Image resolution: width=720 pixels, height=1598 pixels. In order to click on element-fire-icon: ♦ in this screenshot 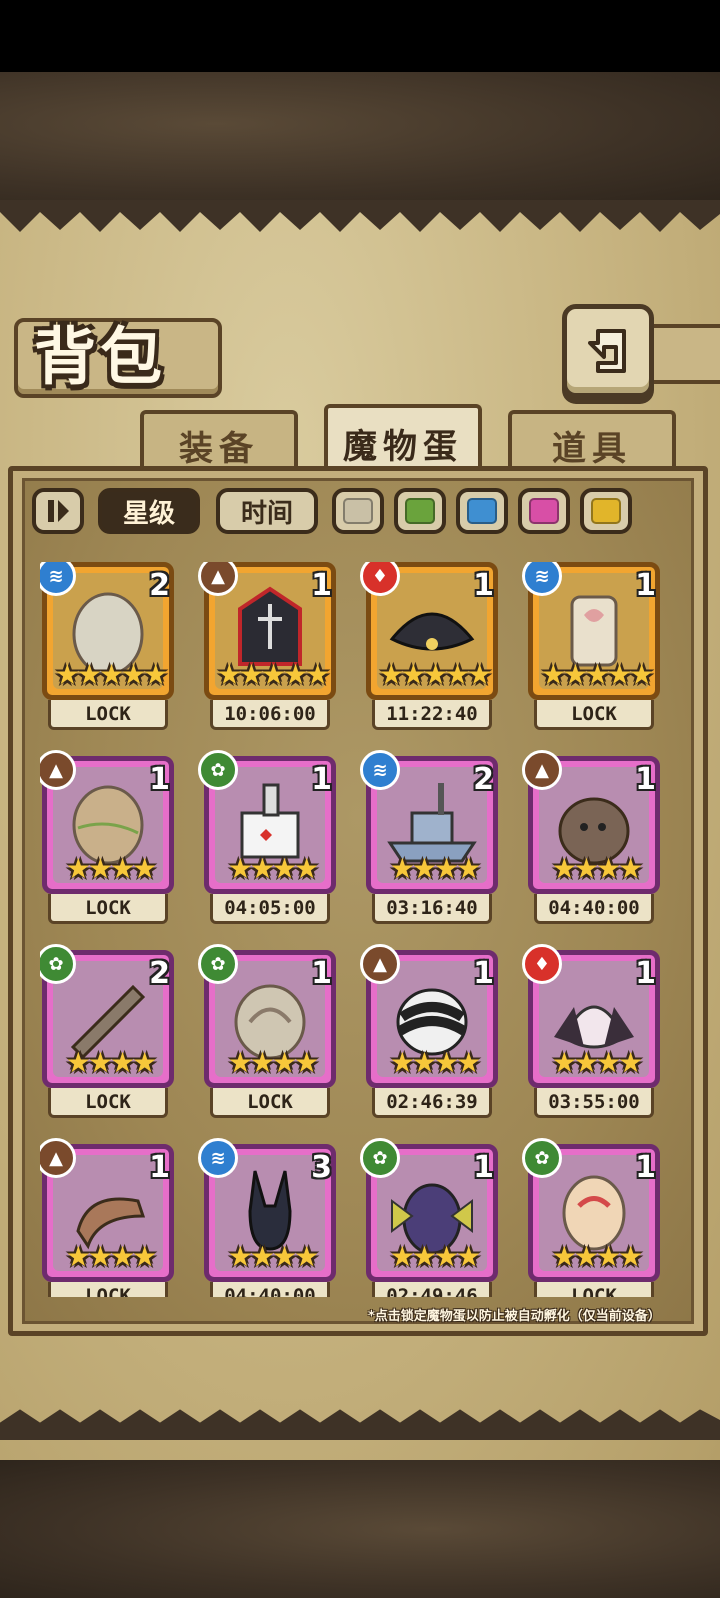, I will do `click(542, 964)`.